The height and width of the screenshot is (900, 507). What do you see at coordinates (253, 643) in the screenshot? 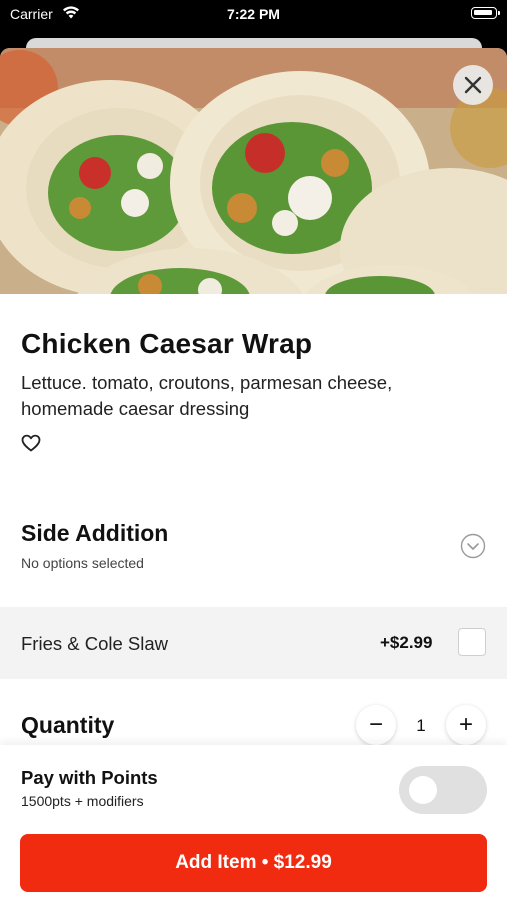
I see `side-option-row: Fries & Cole Slaw +$2.99` at bounding box center [253, 643].